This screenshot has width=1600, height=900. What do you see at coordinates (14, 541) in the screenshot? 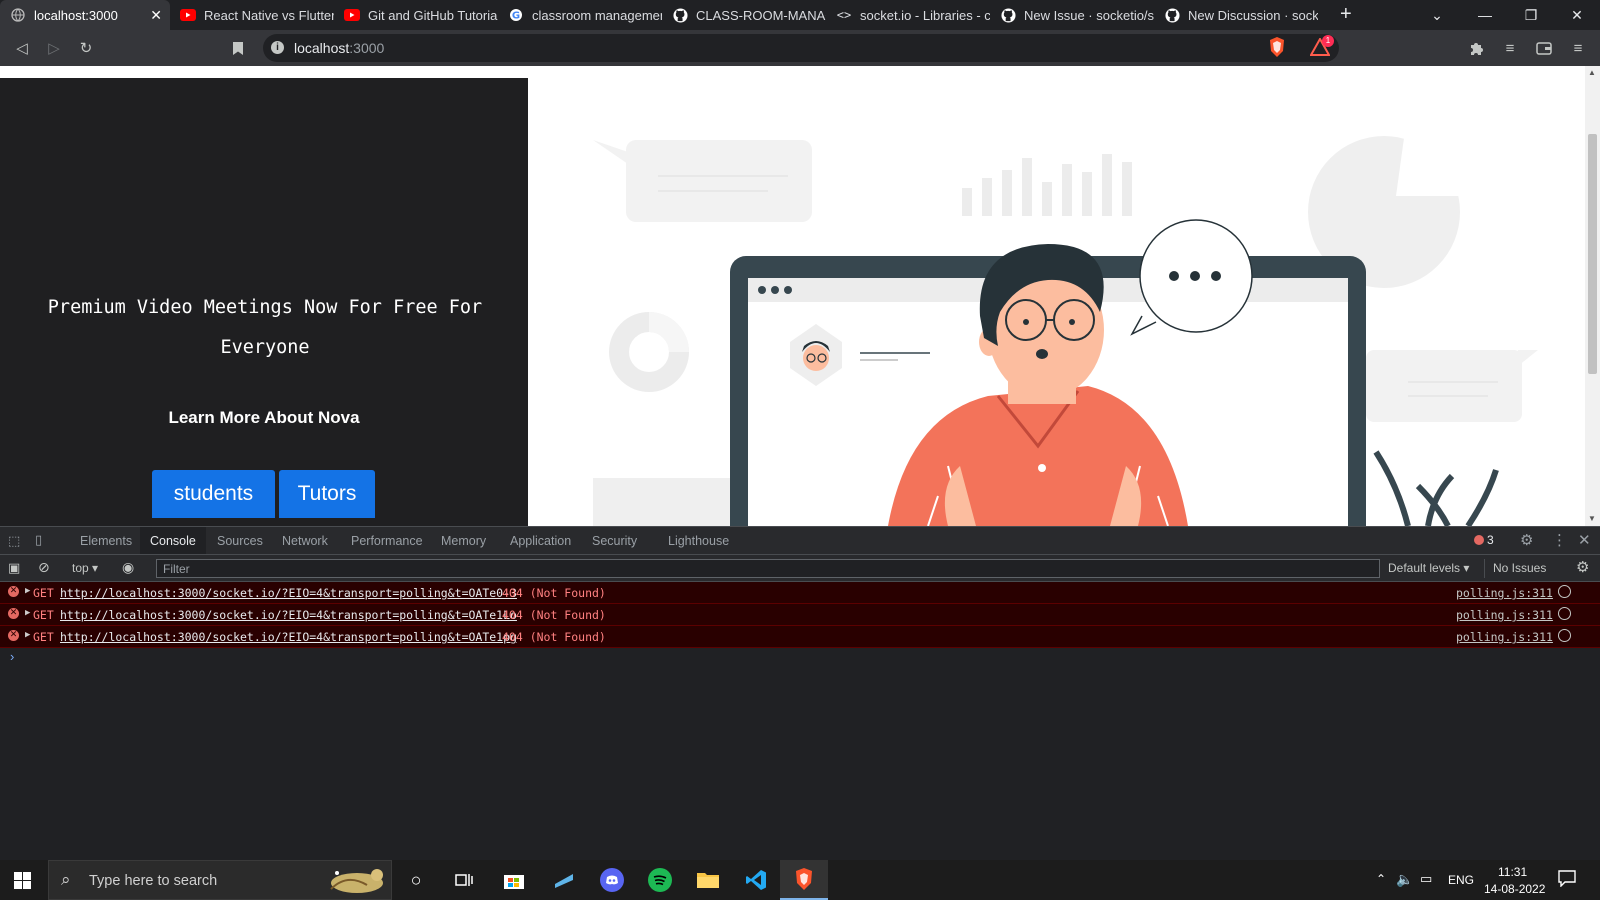
I see `inspect-element-icon: ⬚` at bounding box center [14, 541].